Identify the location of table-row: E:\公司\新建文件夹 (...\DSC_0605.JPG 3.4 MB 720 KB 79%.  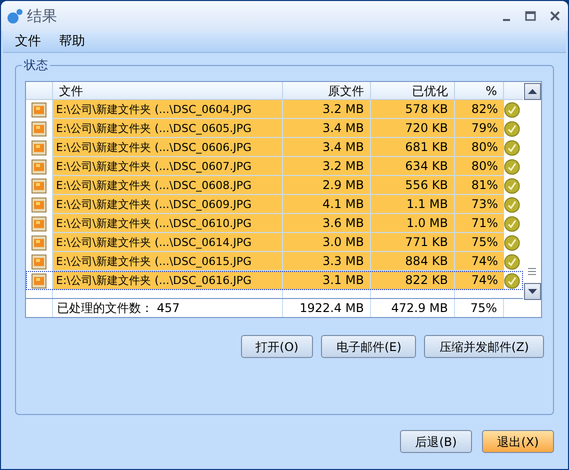
(274, 128).